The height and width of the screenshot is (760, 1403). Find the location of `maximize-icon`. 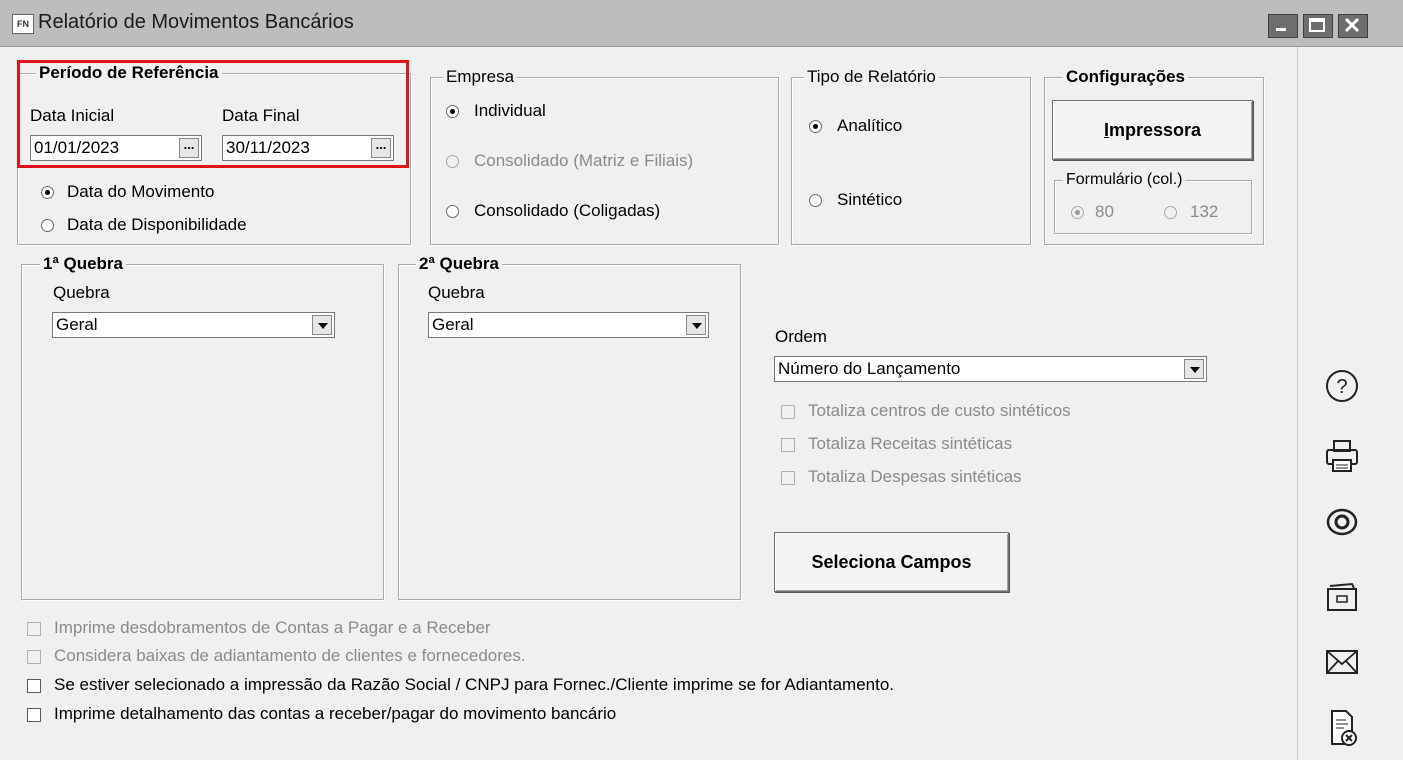

maximize-icon is located at coordinates (1317, 25).